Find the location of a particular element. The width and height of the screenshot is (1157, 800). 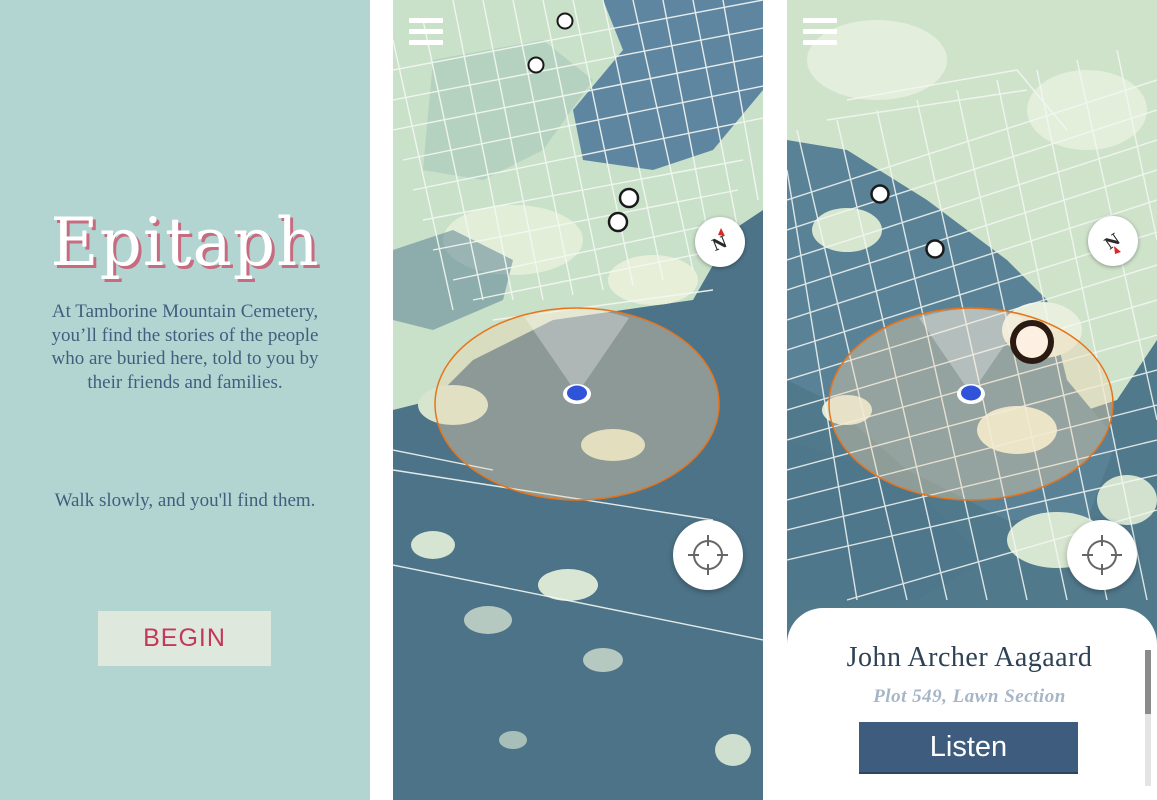

plot-location: Plot 549, Lawn Section is located at coordinates (969, 696).